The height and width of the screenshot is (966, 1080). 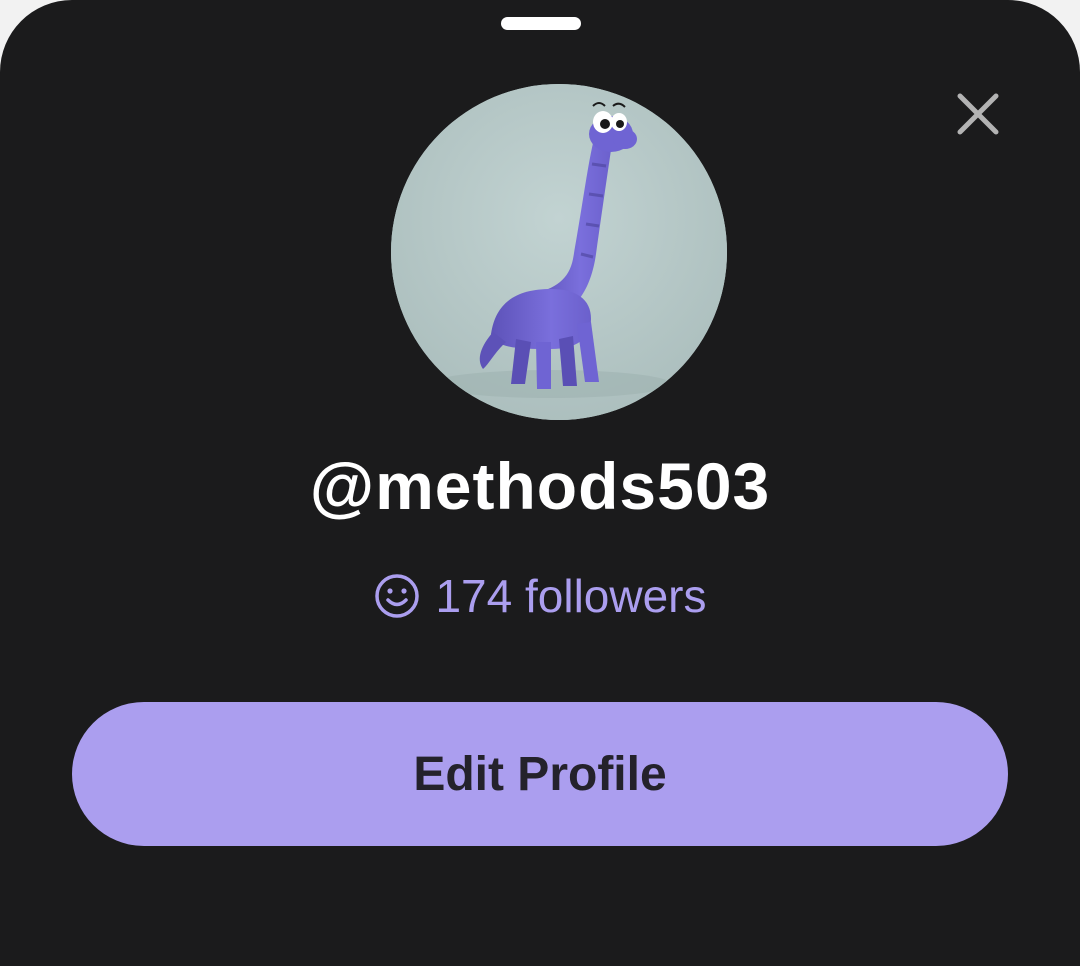 I want to click on close-button, so click(x=978, y=114).